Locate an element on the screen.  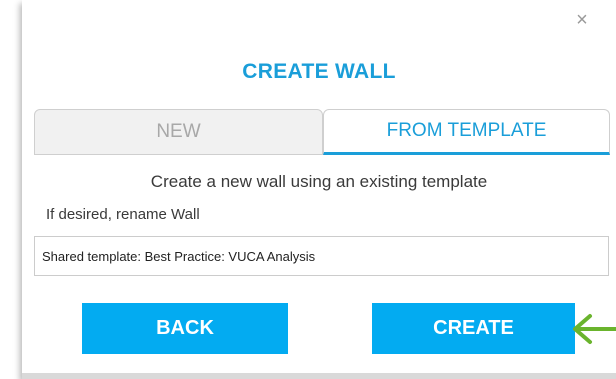
close-icon: × is located at coordinates (582, 20).